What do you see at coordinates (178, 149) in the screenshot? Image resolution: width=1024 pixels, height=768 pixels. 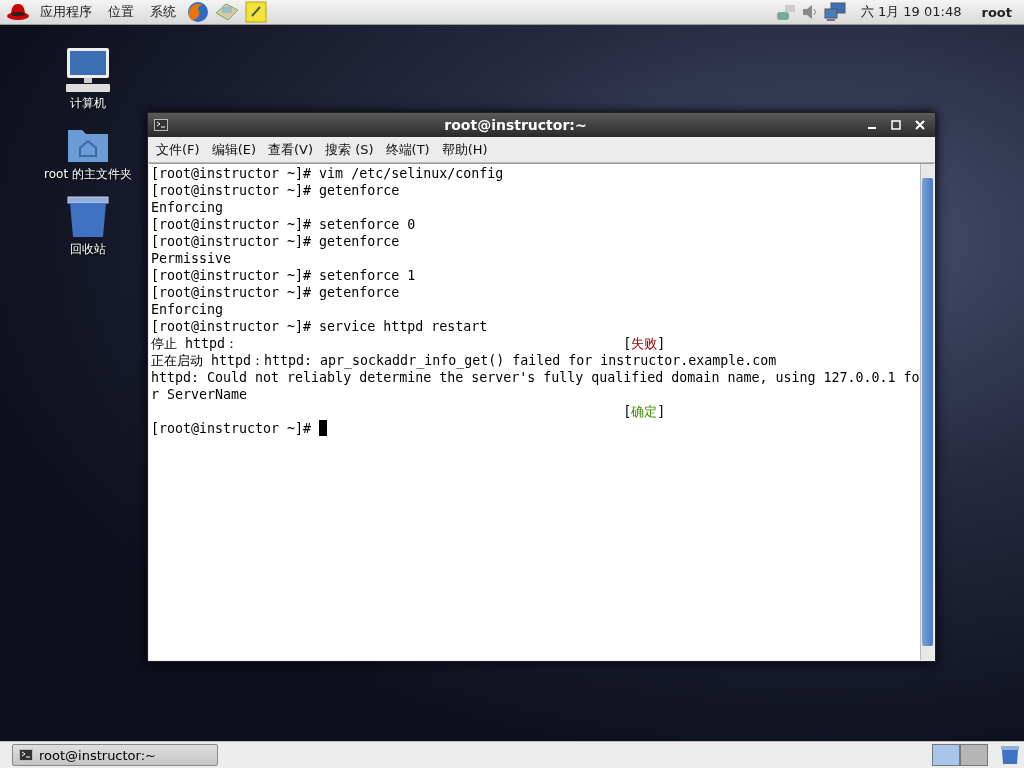 I see `menu-item: 文件(F)` at bounding box center [178, 149].